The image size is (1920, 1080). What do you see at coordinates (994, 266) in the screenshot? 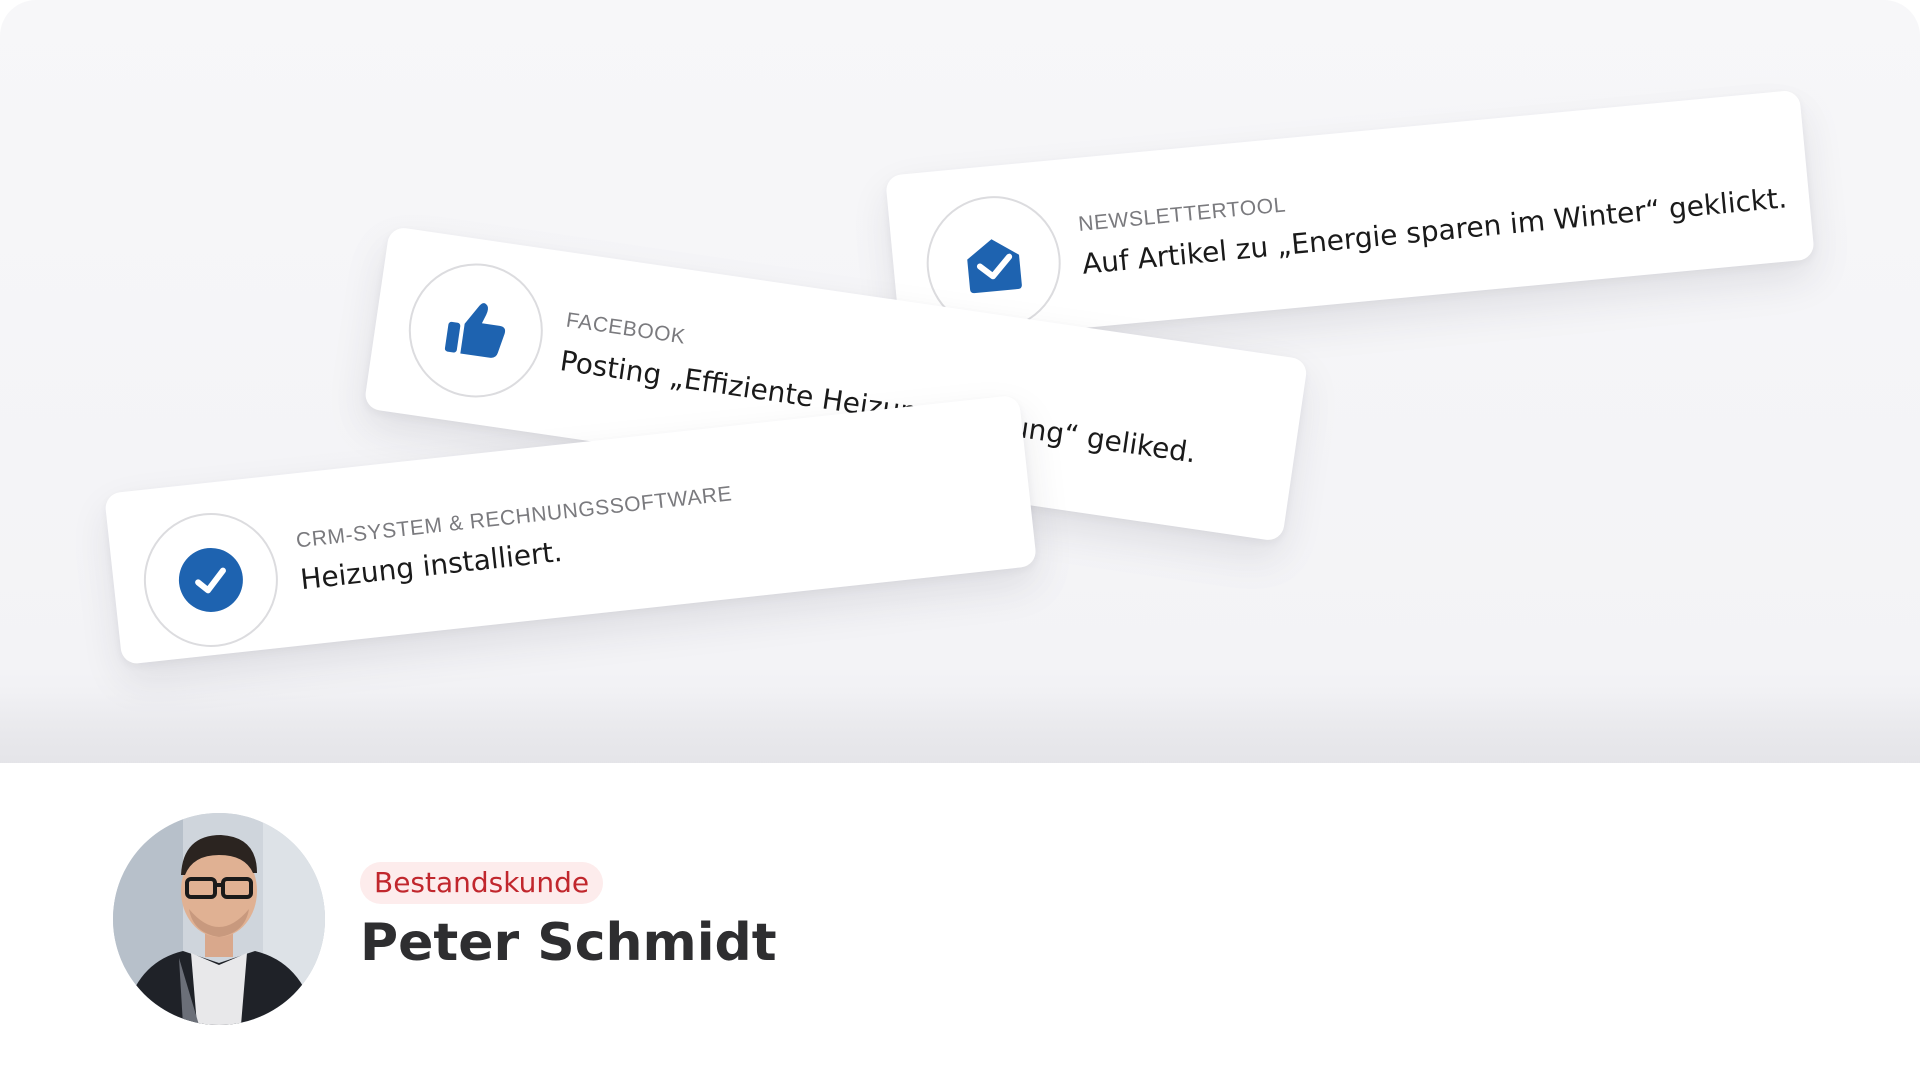
I see `envelope-open-icon` at bounding box center [994, 266].